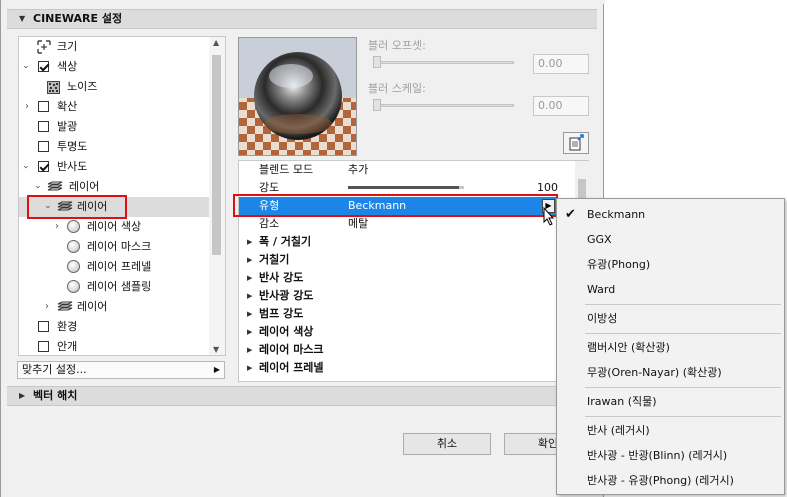 This screenshot has width=787, height=497. Describe the element at coordinates (570, 214) in the screenshot. I see `checkmark-icon: ✔` at that location.